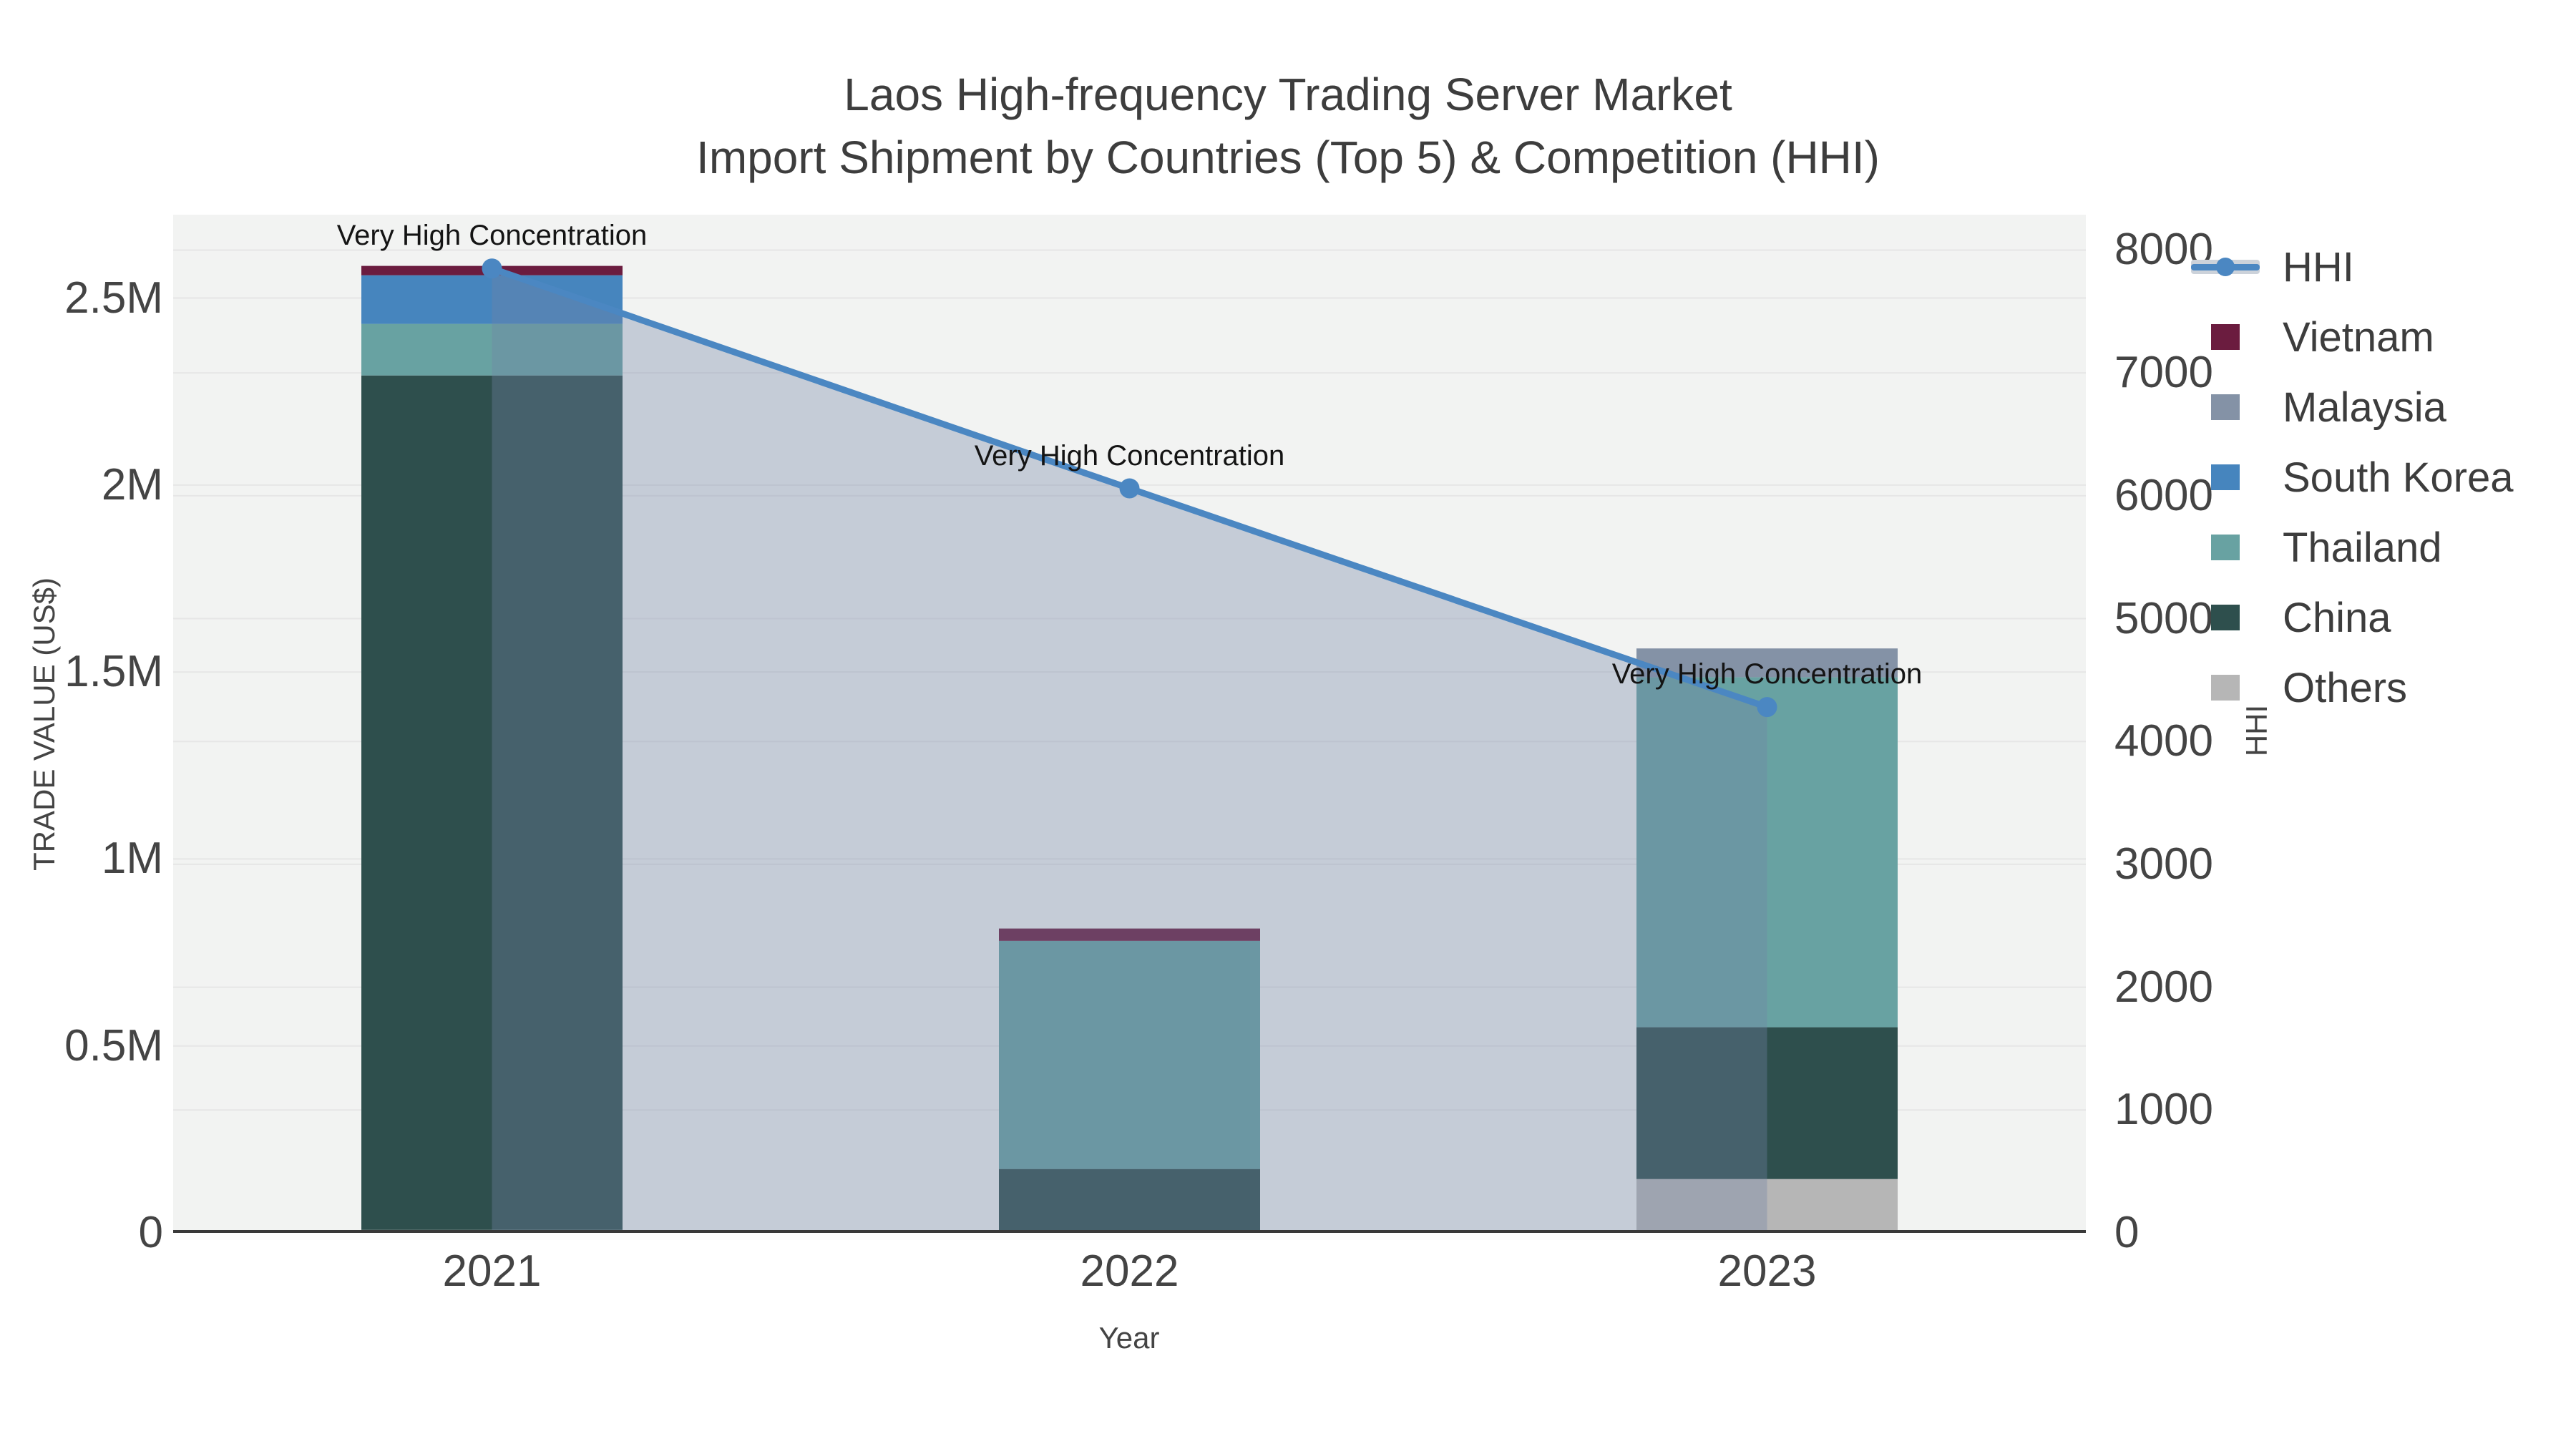  I want to click on legend-item-thailand: Thailand, so click(2352, 547).